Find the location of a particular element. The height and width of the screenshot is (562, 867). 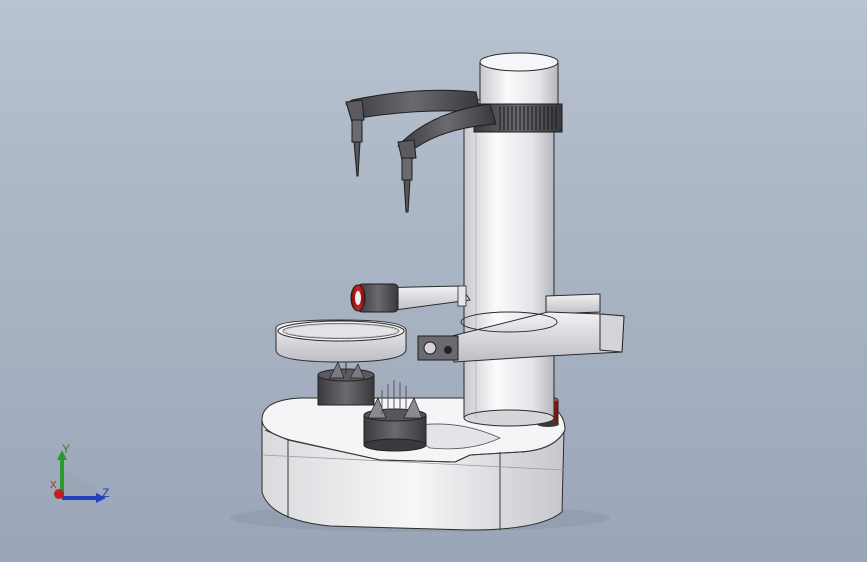

top-pin-right is located at coordinates (407, 185).